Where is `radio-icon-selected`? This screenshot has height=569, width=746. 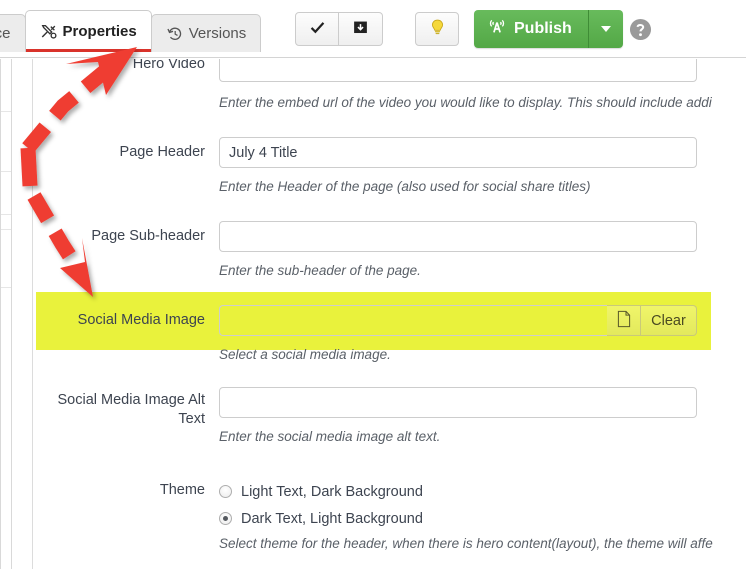
radio-icon-selected is located at coordinates (225, 518).